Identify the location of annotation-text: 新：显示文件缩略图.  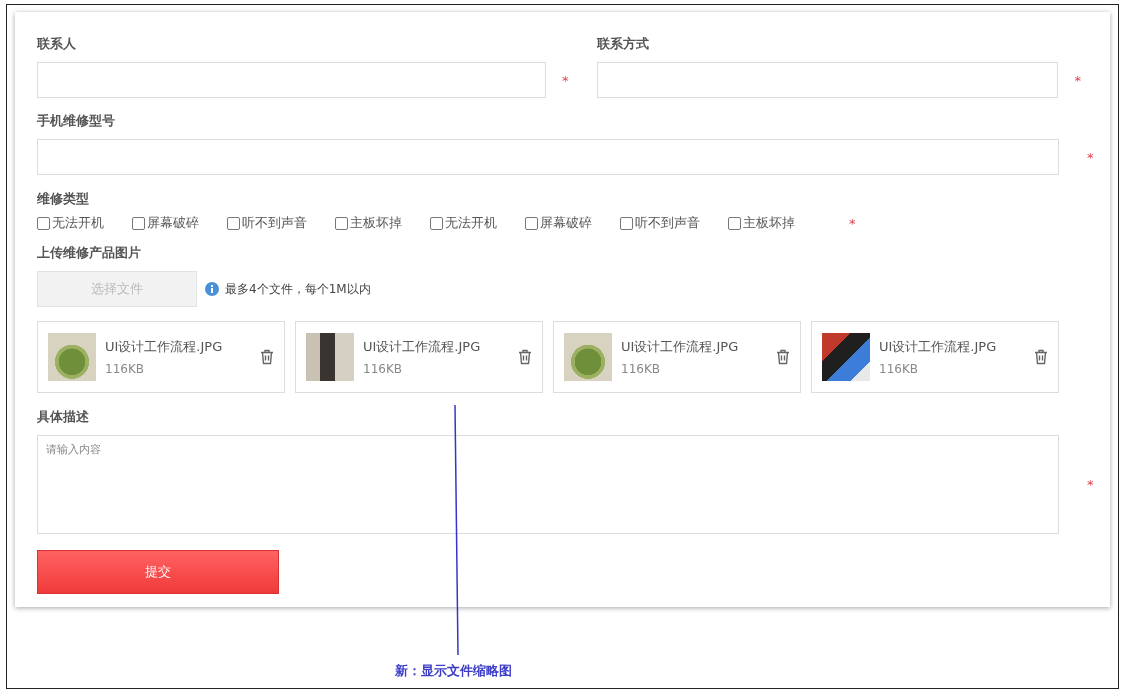
(453, 671).